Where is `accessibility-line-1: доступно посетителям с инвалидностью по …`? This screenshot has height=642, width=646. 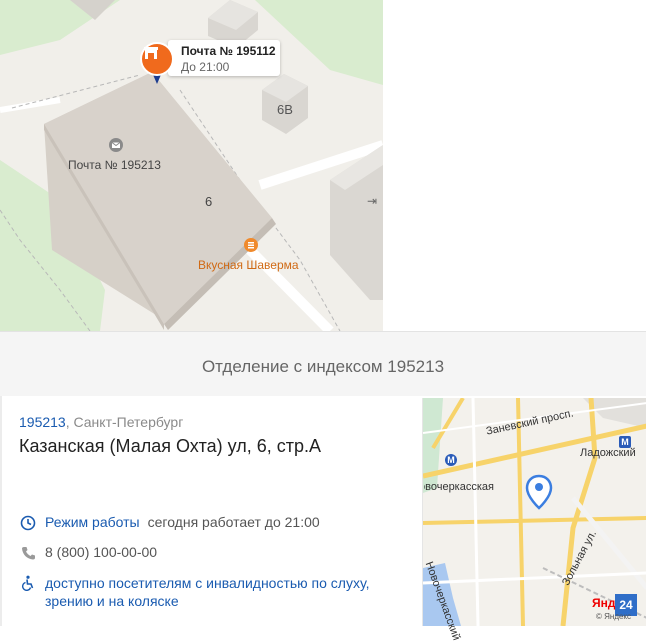 accessibility-line-1: доступно посетителям с инвалидностью по … is located at coordinates (207, 583).